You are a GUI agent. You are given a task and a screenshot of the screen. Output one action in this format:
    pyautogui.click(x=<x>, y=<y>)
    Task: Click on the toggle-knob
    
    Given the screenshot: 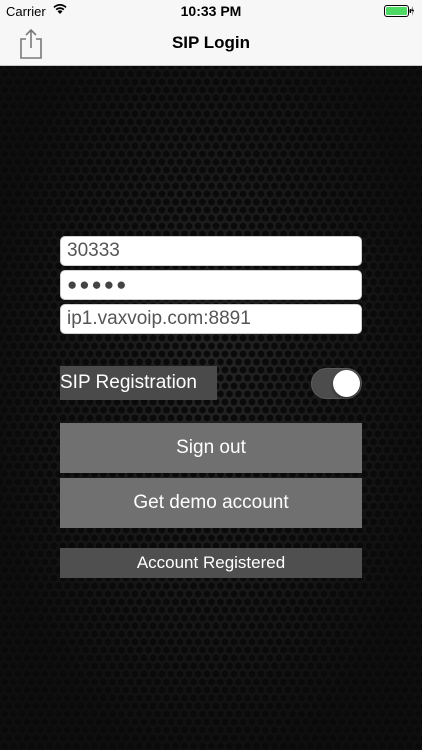 What is the action you would take?
    pyautogui.click(x=346, y=383)
    